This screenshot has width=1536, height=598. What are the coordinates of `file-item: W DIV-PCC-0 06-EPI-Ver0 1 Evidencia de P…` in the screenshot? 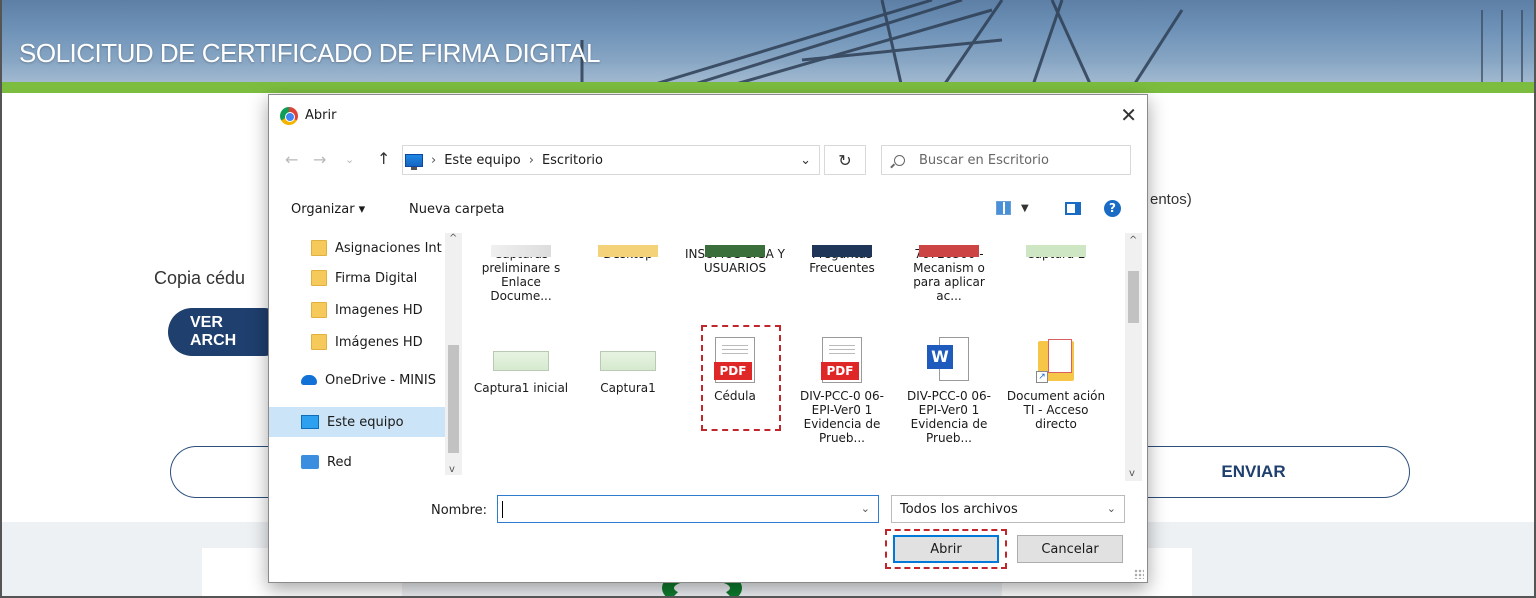 It's located at (949, 391).